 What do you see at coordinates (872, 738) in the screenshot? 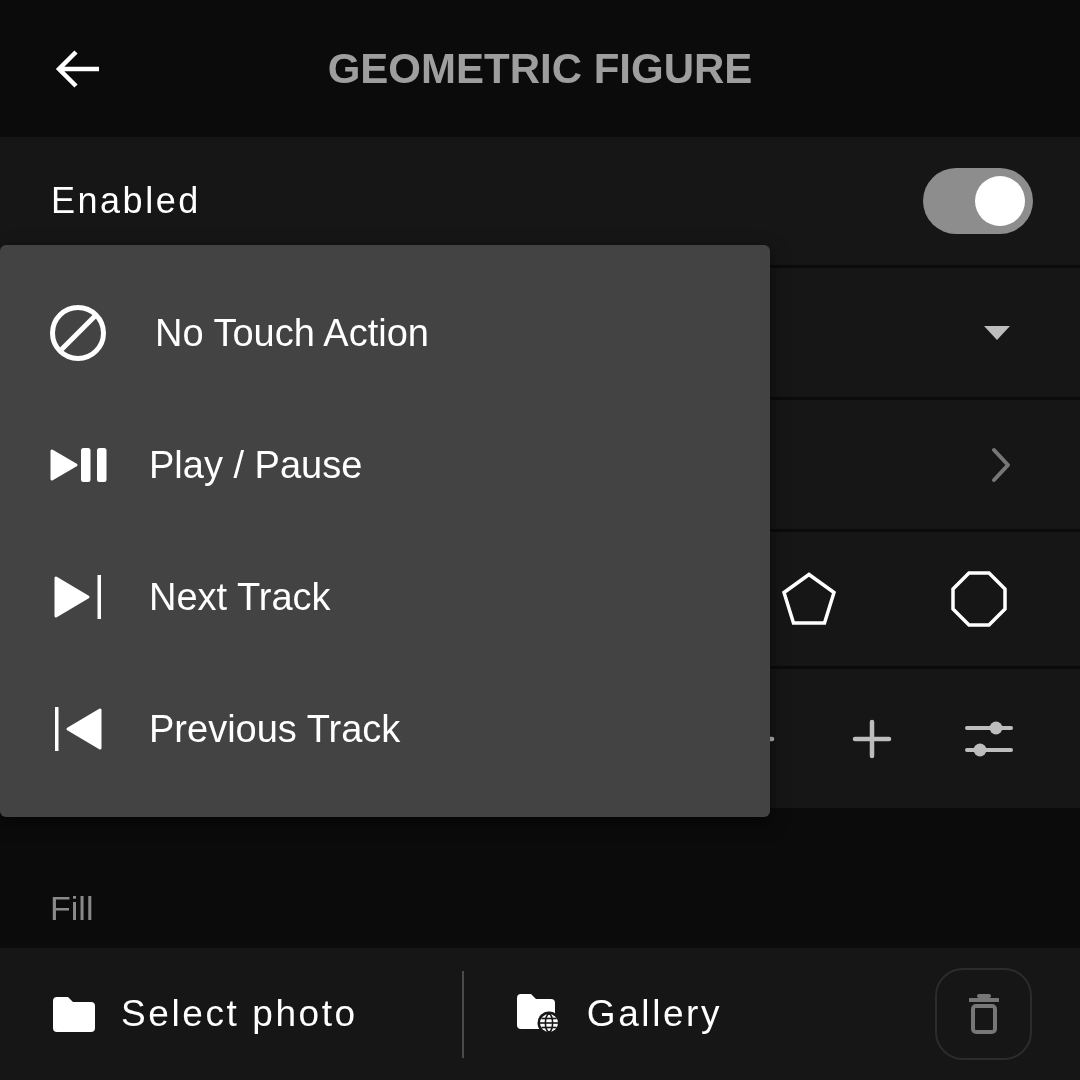
I see `plus-icon` at bounding box center [872, 738].